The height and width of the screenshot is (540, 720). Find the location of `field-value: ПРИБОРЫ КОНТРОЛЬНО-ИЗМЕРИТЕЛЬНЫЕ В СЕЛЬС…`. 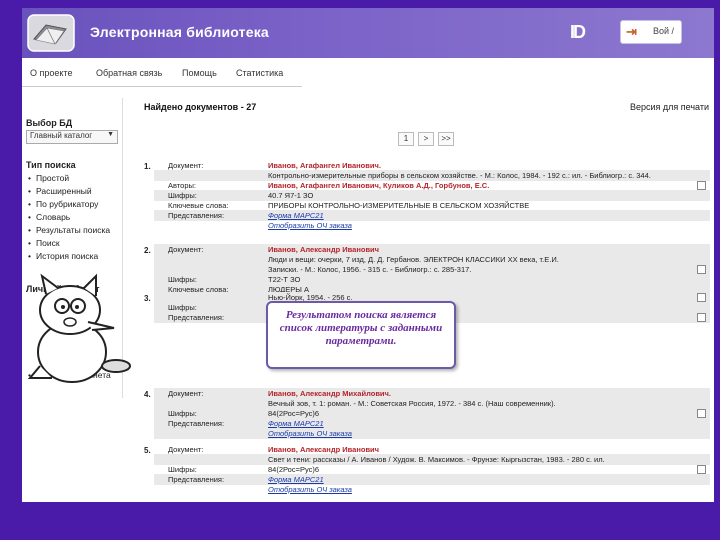

field-value: ПРИБОРЫ КОНТРОЛЬНО-ИЗМЕРИТЕЛЬНЫЕ В СЕЛЬС… is located at coordinates (399, 205).